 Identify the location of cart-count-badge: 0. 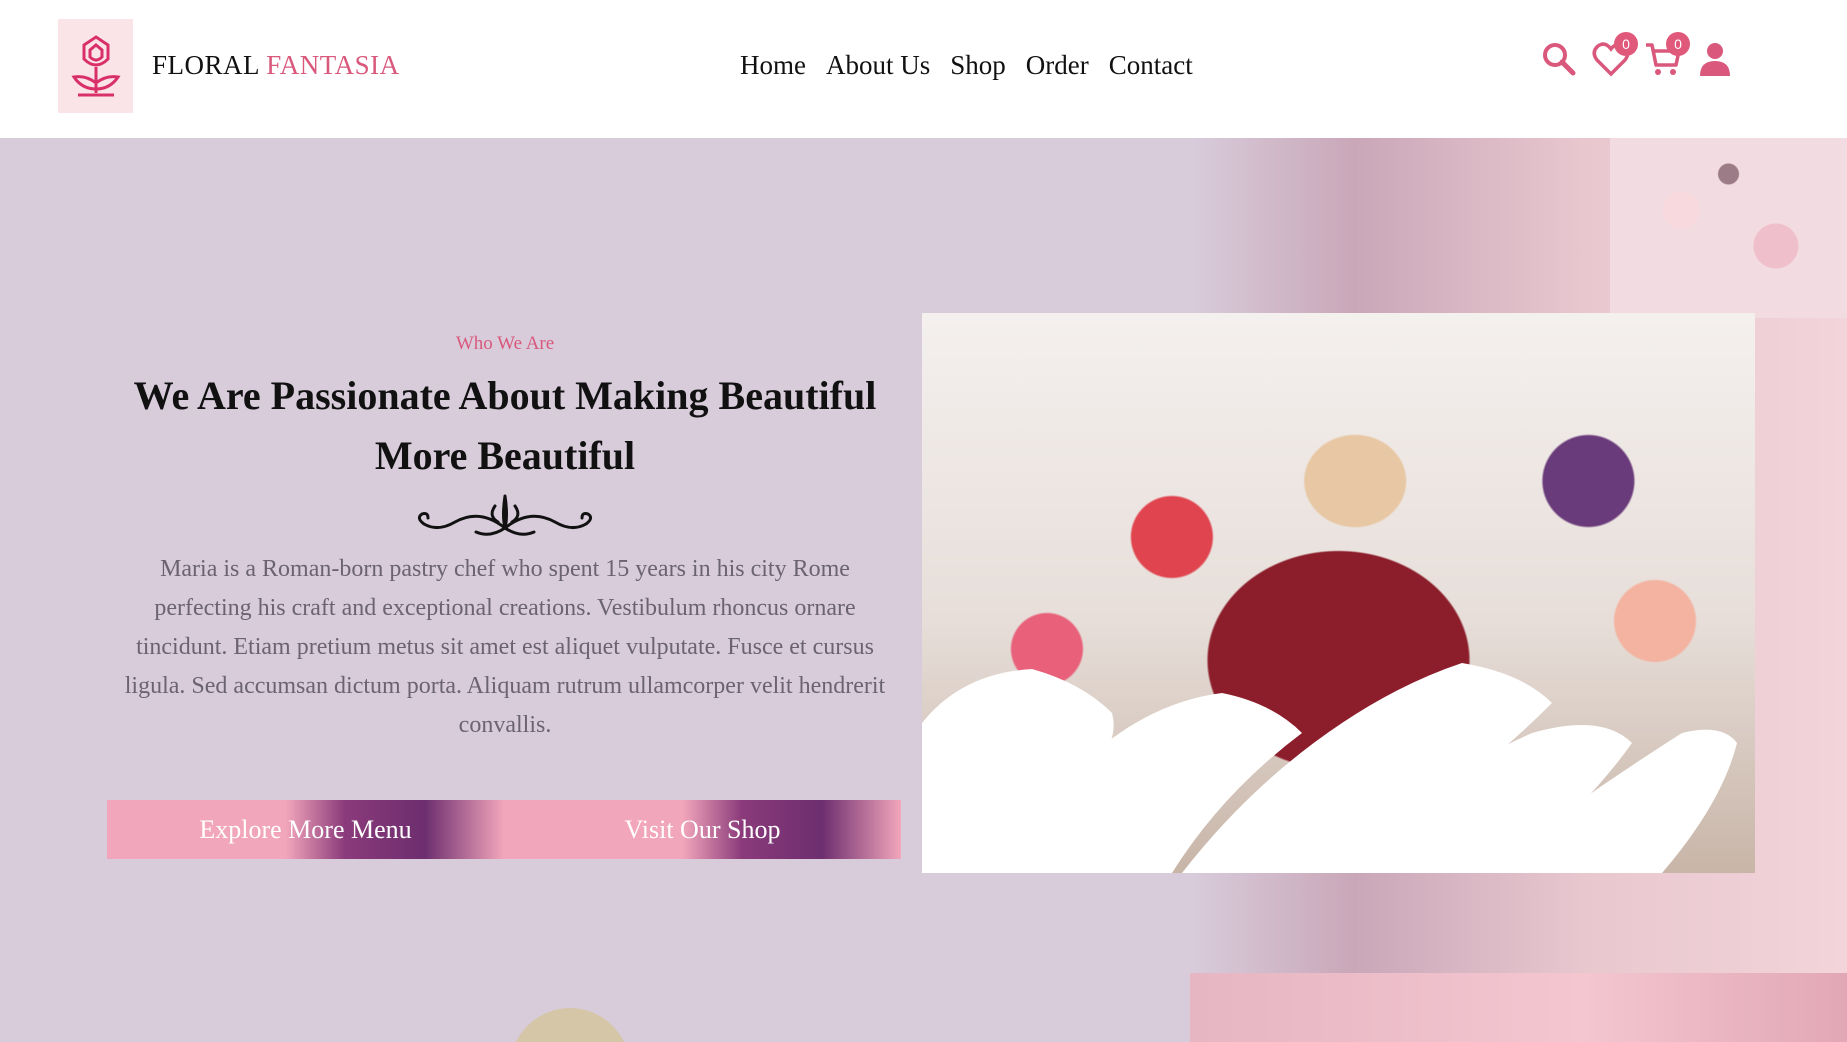
(1678, 44).